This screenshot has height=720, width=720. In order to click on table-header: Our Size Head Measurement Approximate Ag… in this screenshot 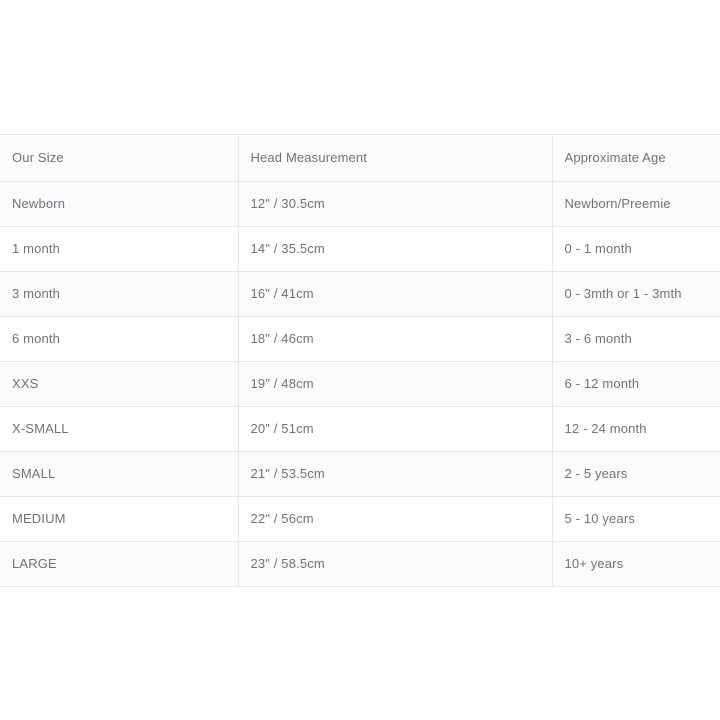, I will do `click(360, 158)`.